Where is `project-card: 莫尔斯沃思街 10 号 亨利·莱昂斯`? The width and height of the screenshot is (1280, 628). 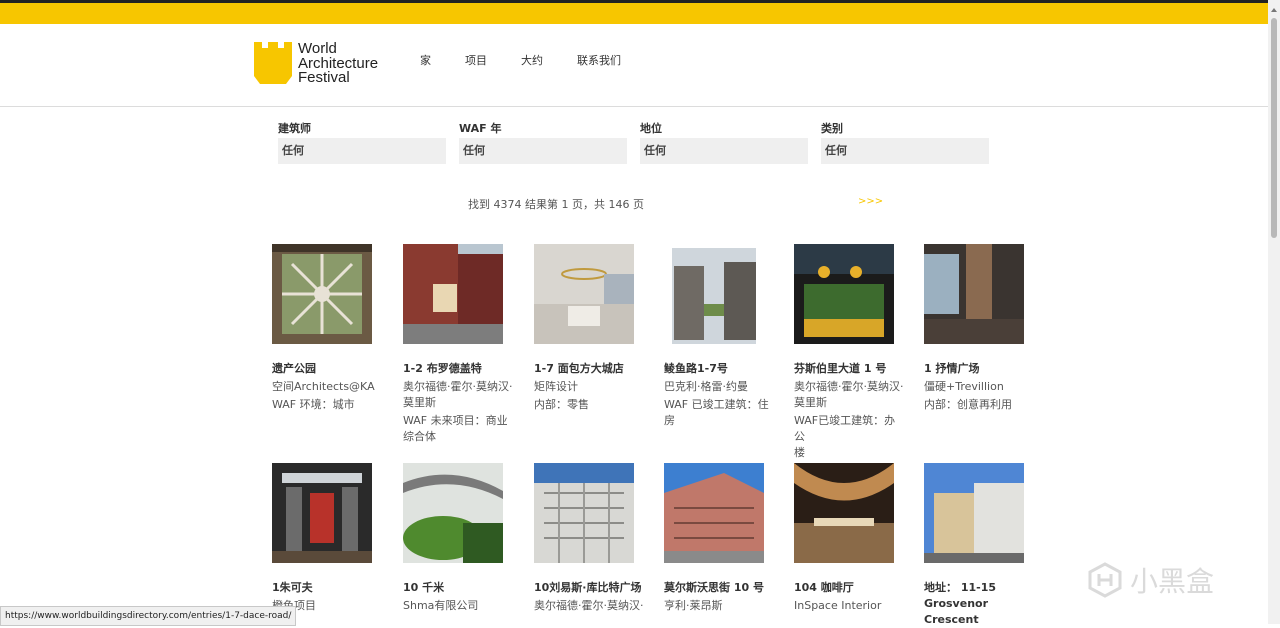
project-card: 莫尔斯沃思街 10 号 亨利·莱昂斯 is located at coordinates (719, 538).